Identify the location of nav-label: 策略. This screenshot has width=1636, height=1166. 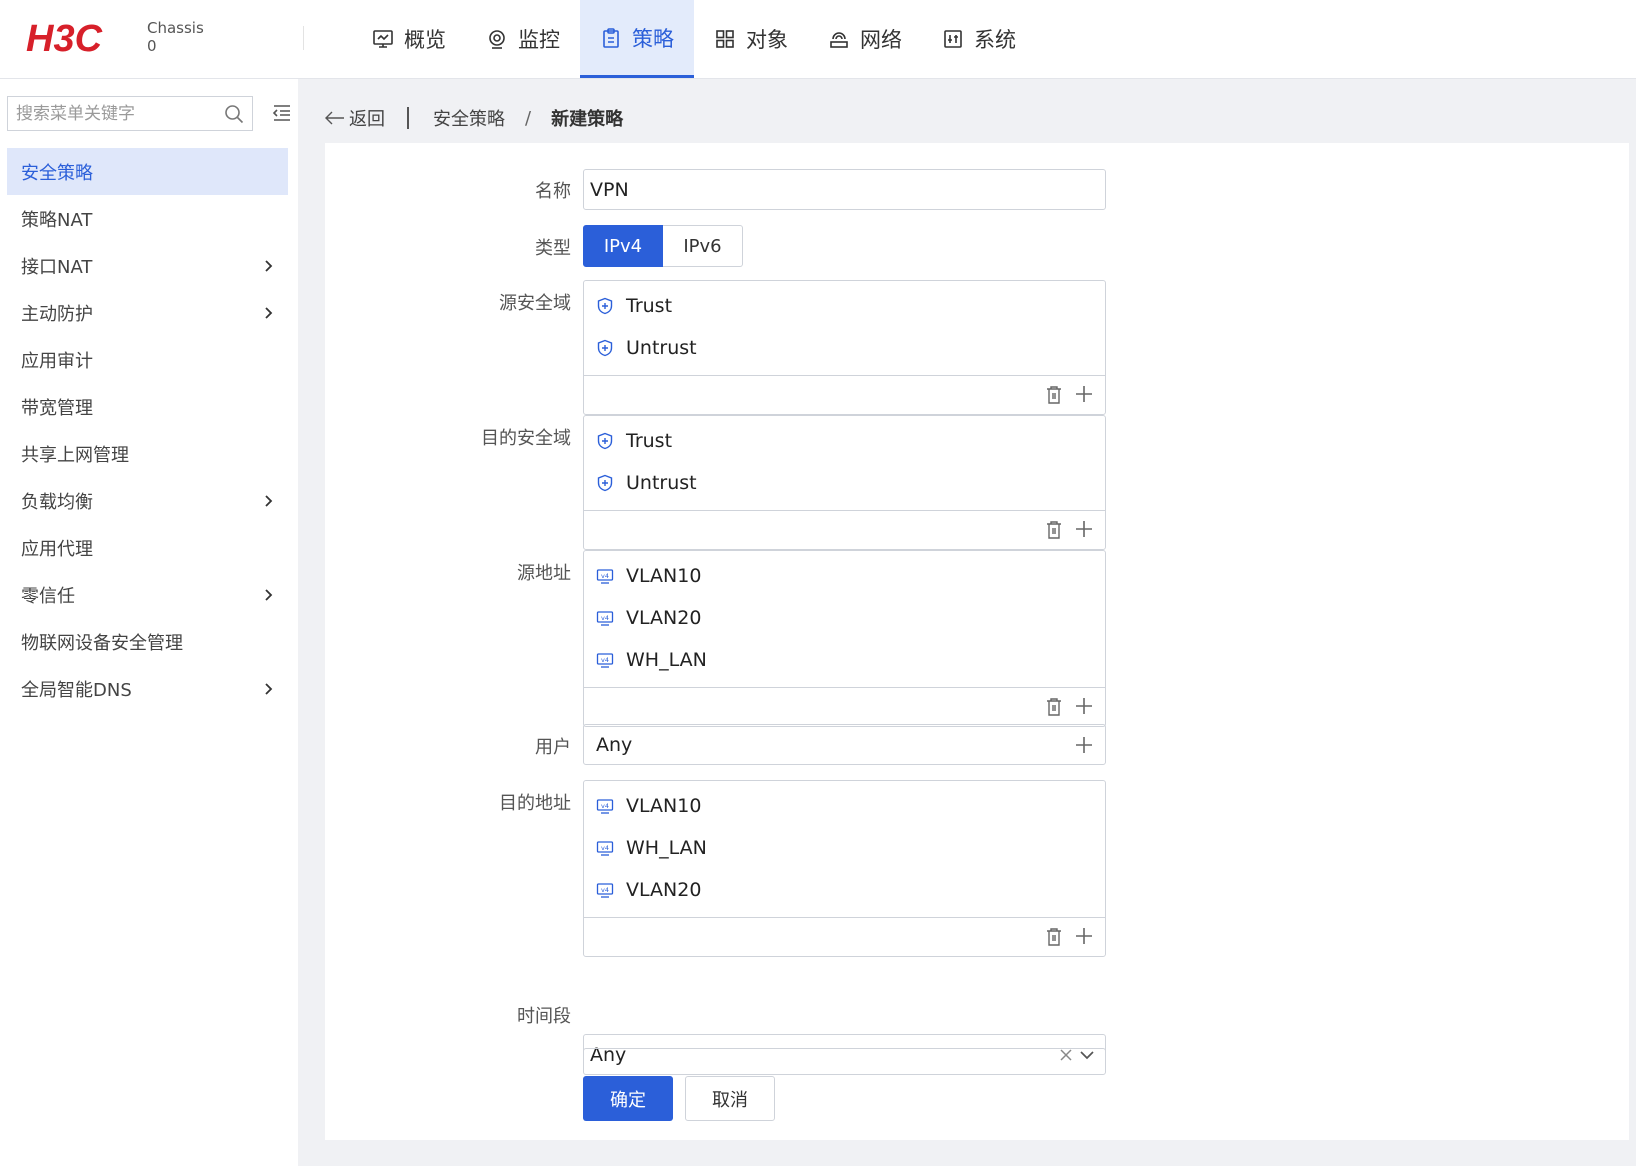
(653, 38).